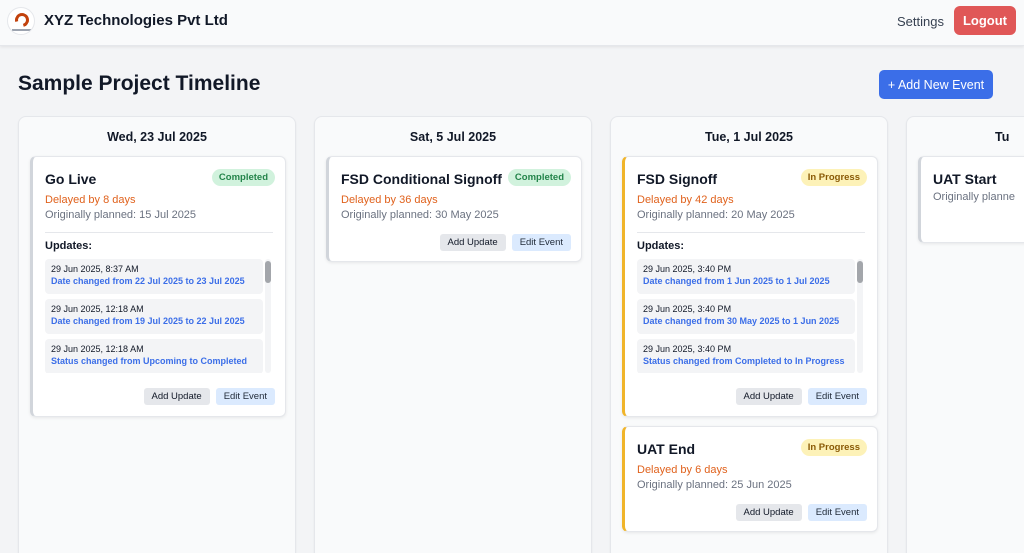 Image resolution: width=1024 pixels, height=553 pixels. What do you see at coordinates (512, 23) in the screenshot?
I see `top-navbar: XYZ Technologies Pvt Ltd Settings Logout` at bounding box center [512, 23].